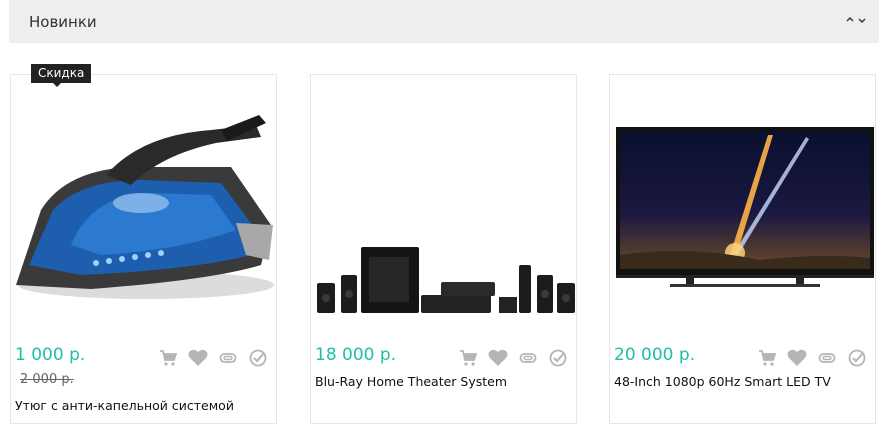 This screenshot has height=433, width=889. I want to click on section-title: Новинки, so click(63, 21).